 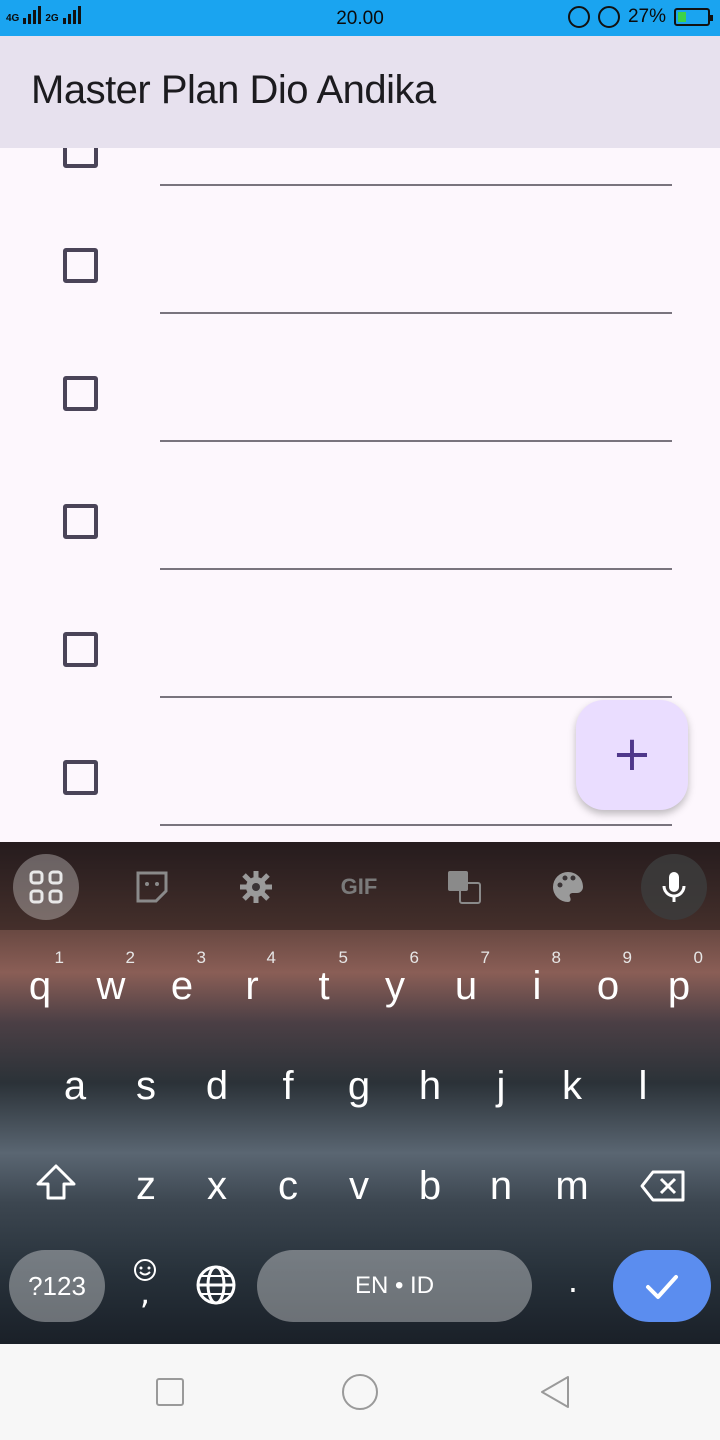 I want to click on key-a: a, so click(x=75, y=1087).